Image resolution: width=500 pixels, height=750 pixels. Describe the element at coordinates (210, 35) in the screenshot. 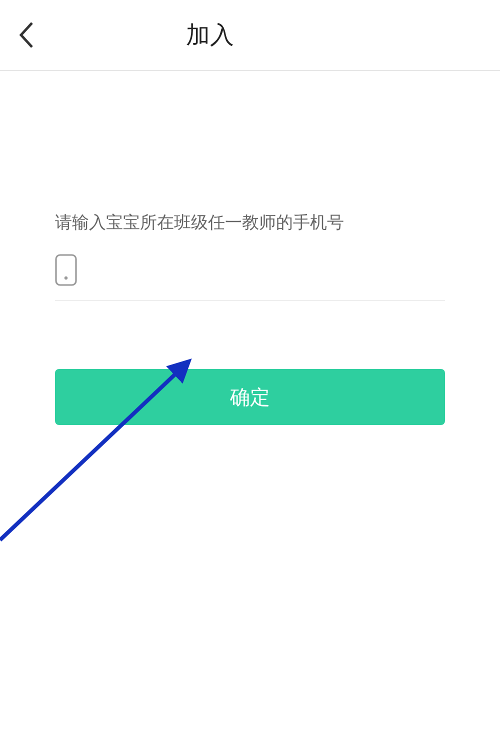

I see `page-title: 加入` at that location.